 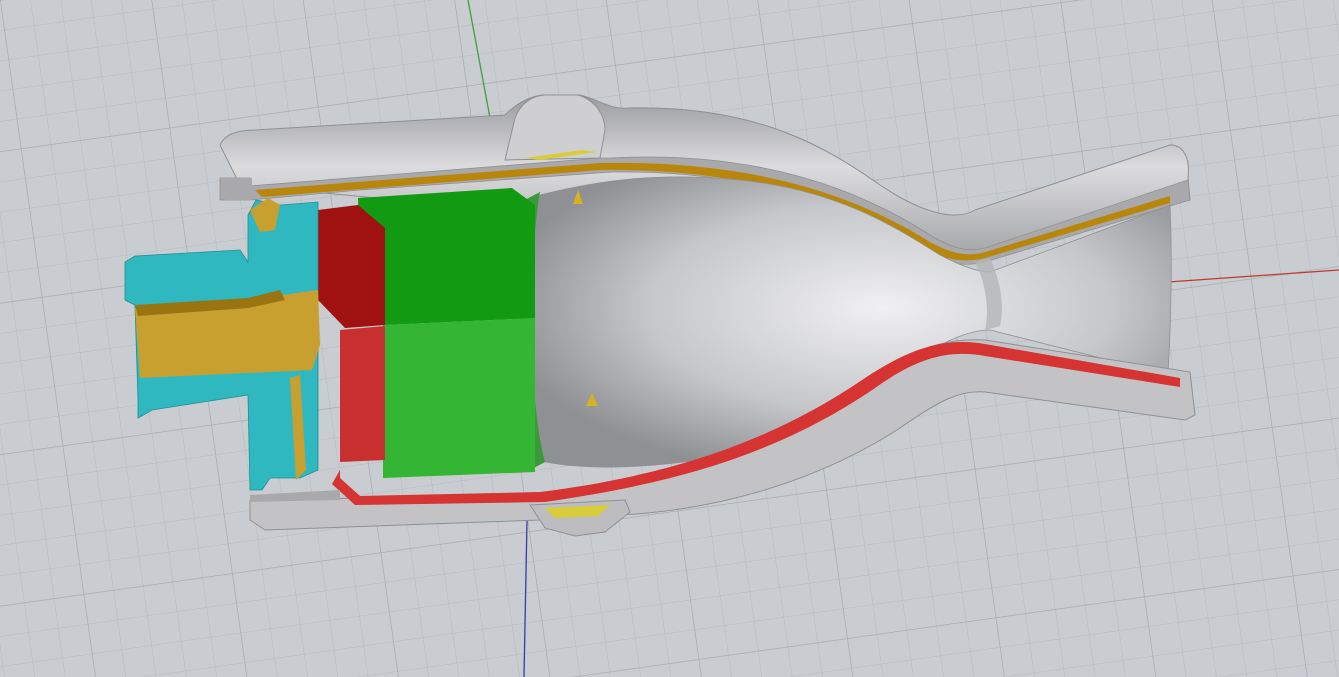 What do you see at coordinates (459, 398) in the screenshot?
I see `chamber-block-lower` at bounding box center [459, 398].